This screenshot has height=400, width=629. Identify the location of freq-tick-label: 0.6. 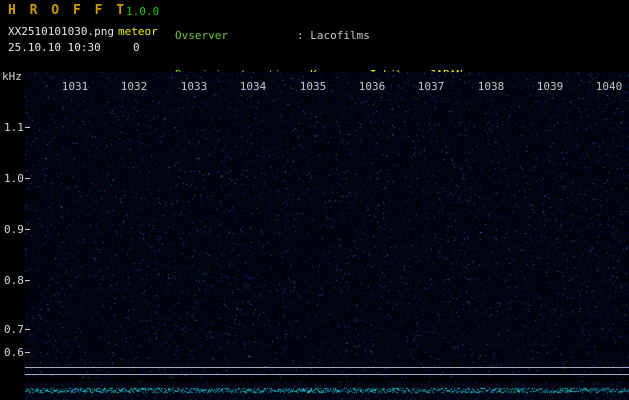
(14, 352).